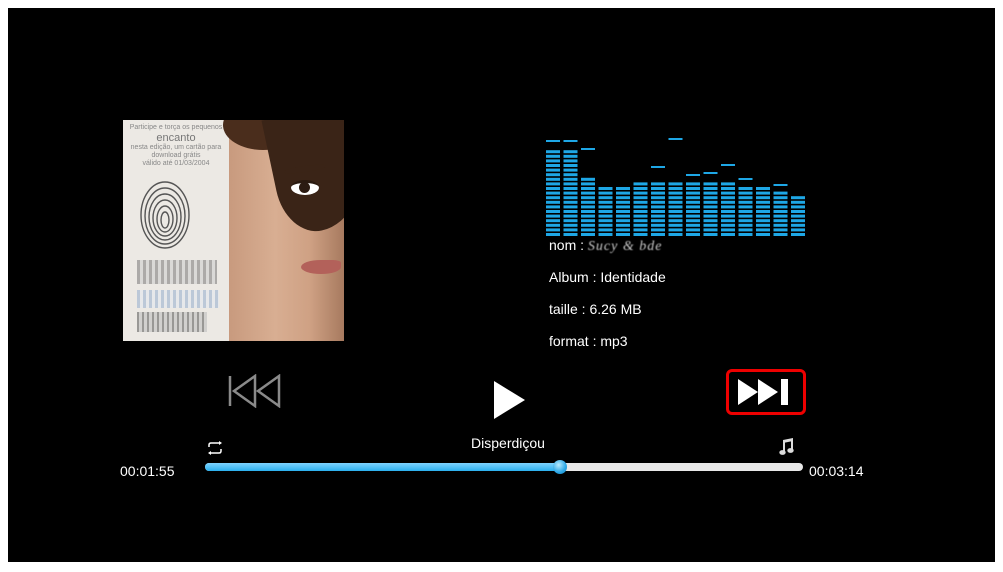 The image size is (1003, 572). I want to click on next-track-button, so click(766, 392).